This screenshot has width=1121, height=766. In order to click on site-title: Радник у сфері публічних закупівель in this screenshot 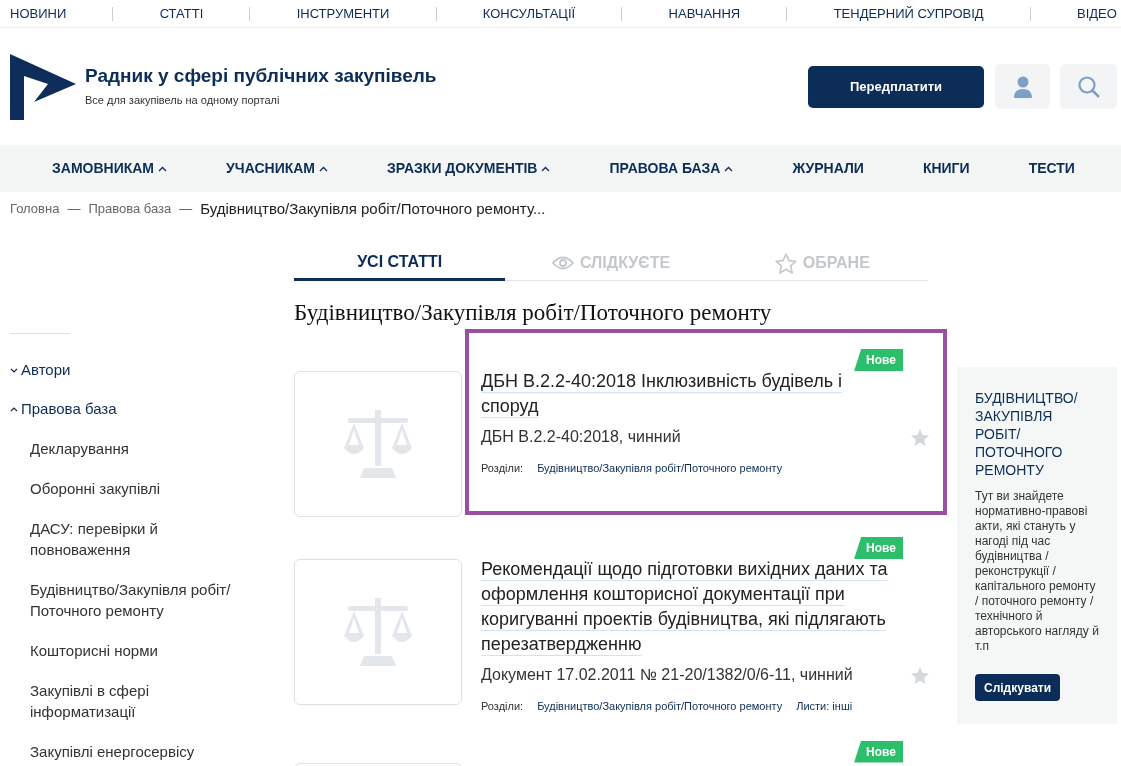, I will do `click(261, 76)`.